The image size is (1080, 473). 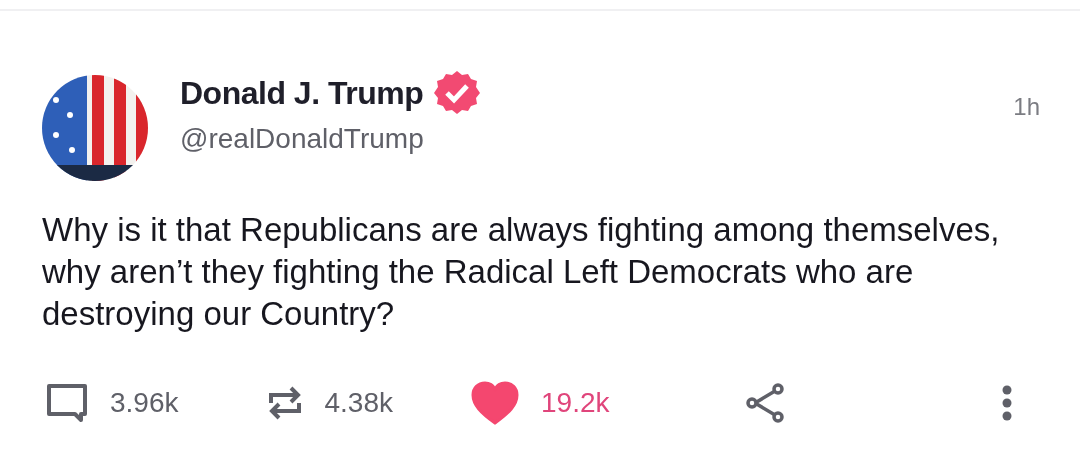 What do you see at coordinates (1026, 107) in the screenshot?
I see `post-time: 1h` at bounding box center [1026, 107].